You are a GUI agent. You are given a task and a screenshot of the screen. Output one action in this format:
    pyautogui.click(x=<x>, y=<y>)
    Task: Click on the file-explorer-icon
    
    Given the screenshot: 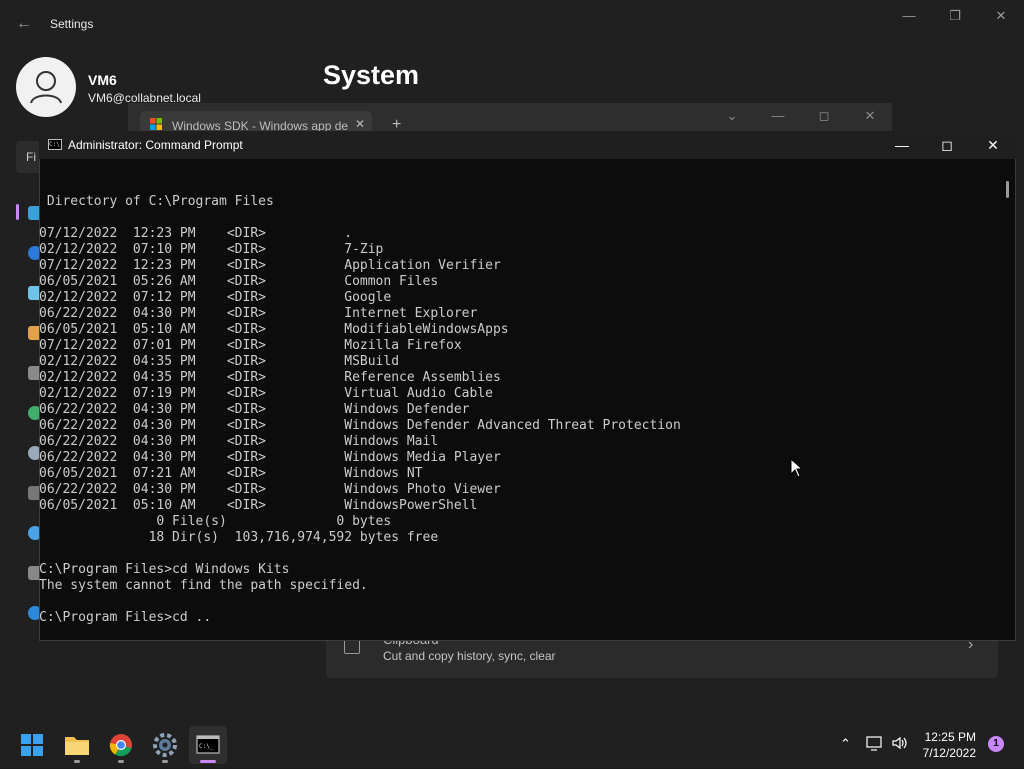 What is the action you would take?
    pyautogui.click(x=77, y=746)
    